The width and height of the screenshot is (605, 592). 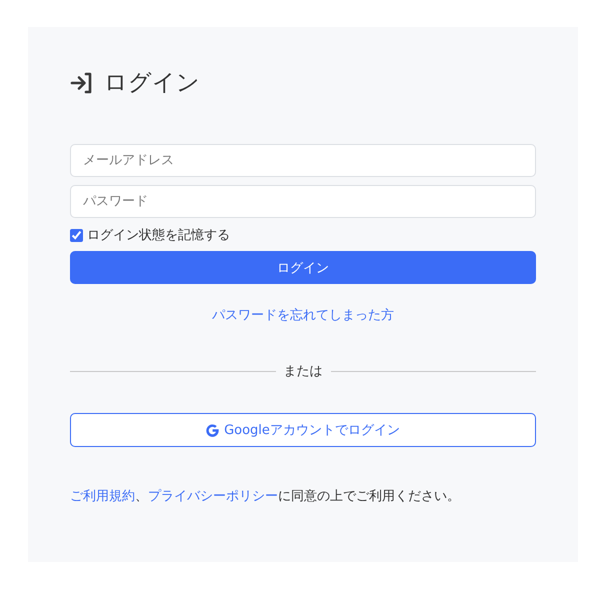 I want to click on forgot-password-link: パスワードを忘れてしまった方, so click(x=303, y=315).